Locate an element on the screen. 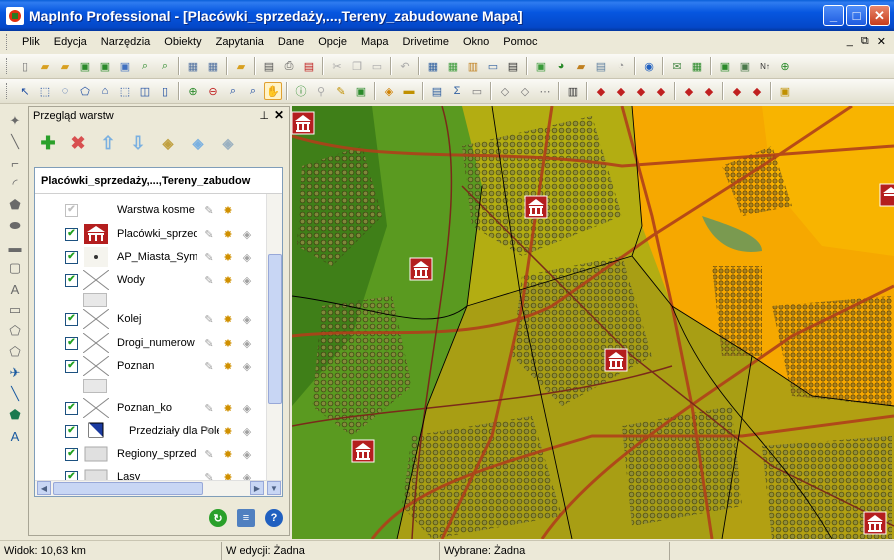 This screenshot has width=894, height=560. add-node-tool-icon: ⬠ is located at coordinates (15, 352).